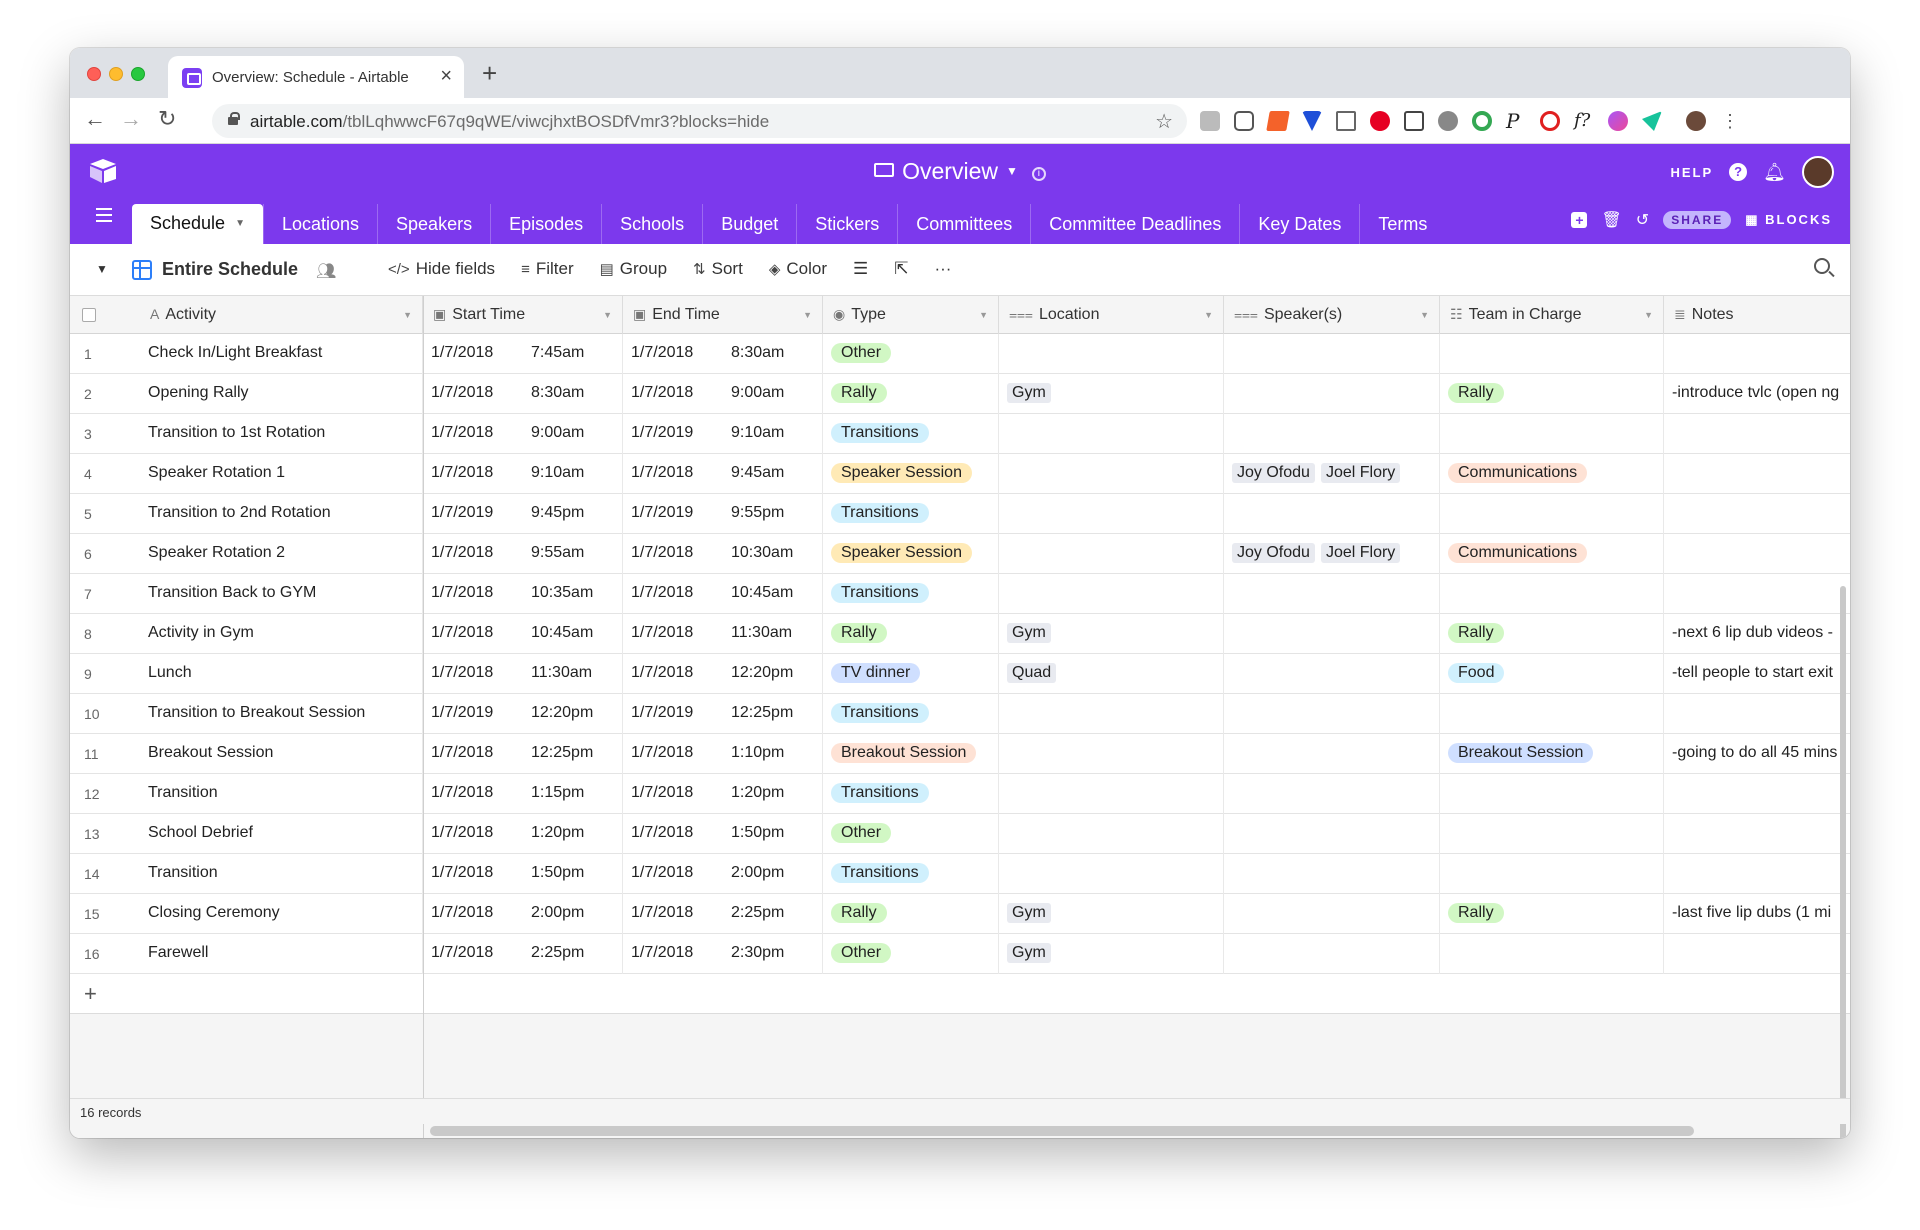 This screenshot has height=1230, width=1920. What do you see at coordinates (523, 794) in the screenshot?
I see `start-time-cell: 1/7/2018 1:15pm` at bounding box center [523, 794].